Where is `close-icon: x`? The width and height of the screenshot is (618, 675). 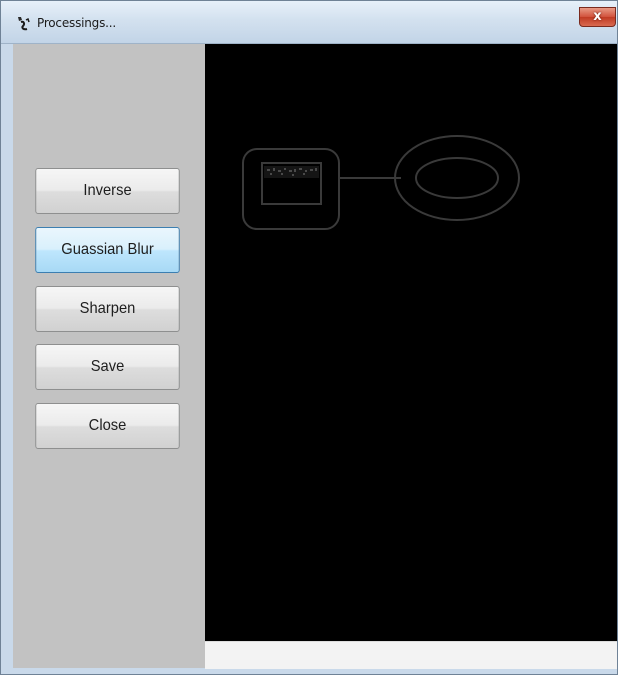
close-icon: x is located at coordinates (597, 16).